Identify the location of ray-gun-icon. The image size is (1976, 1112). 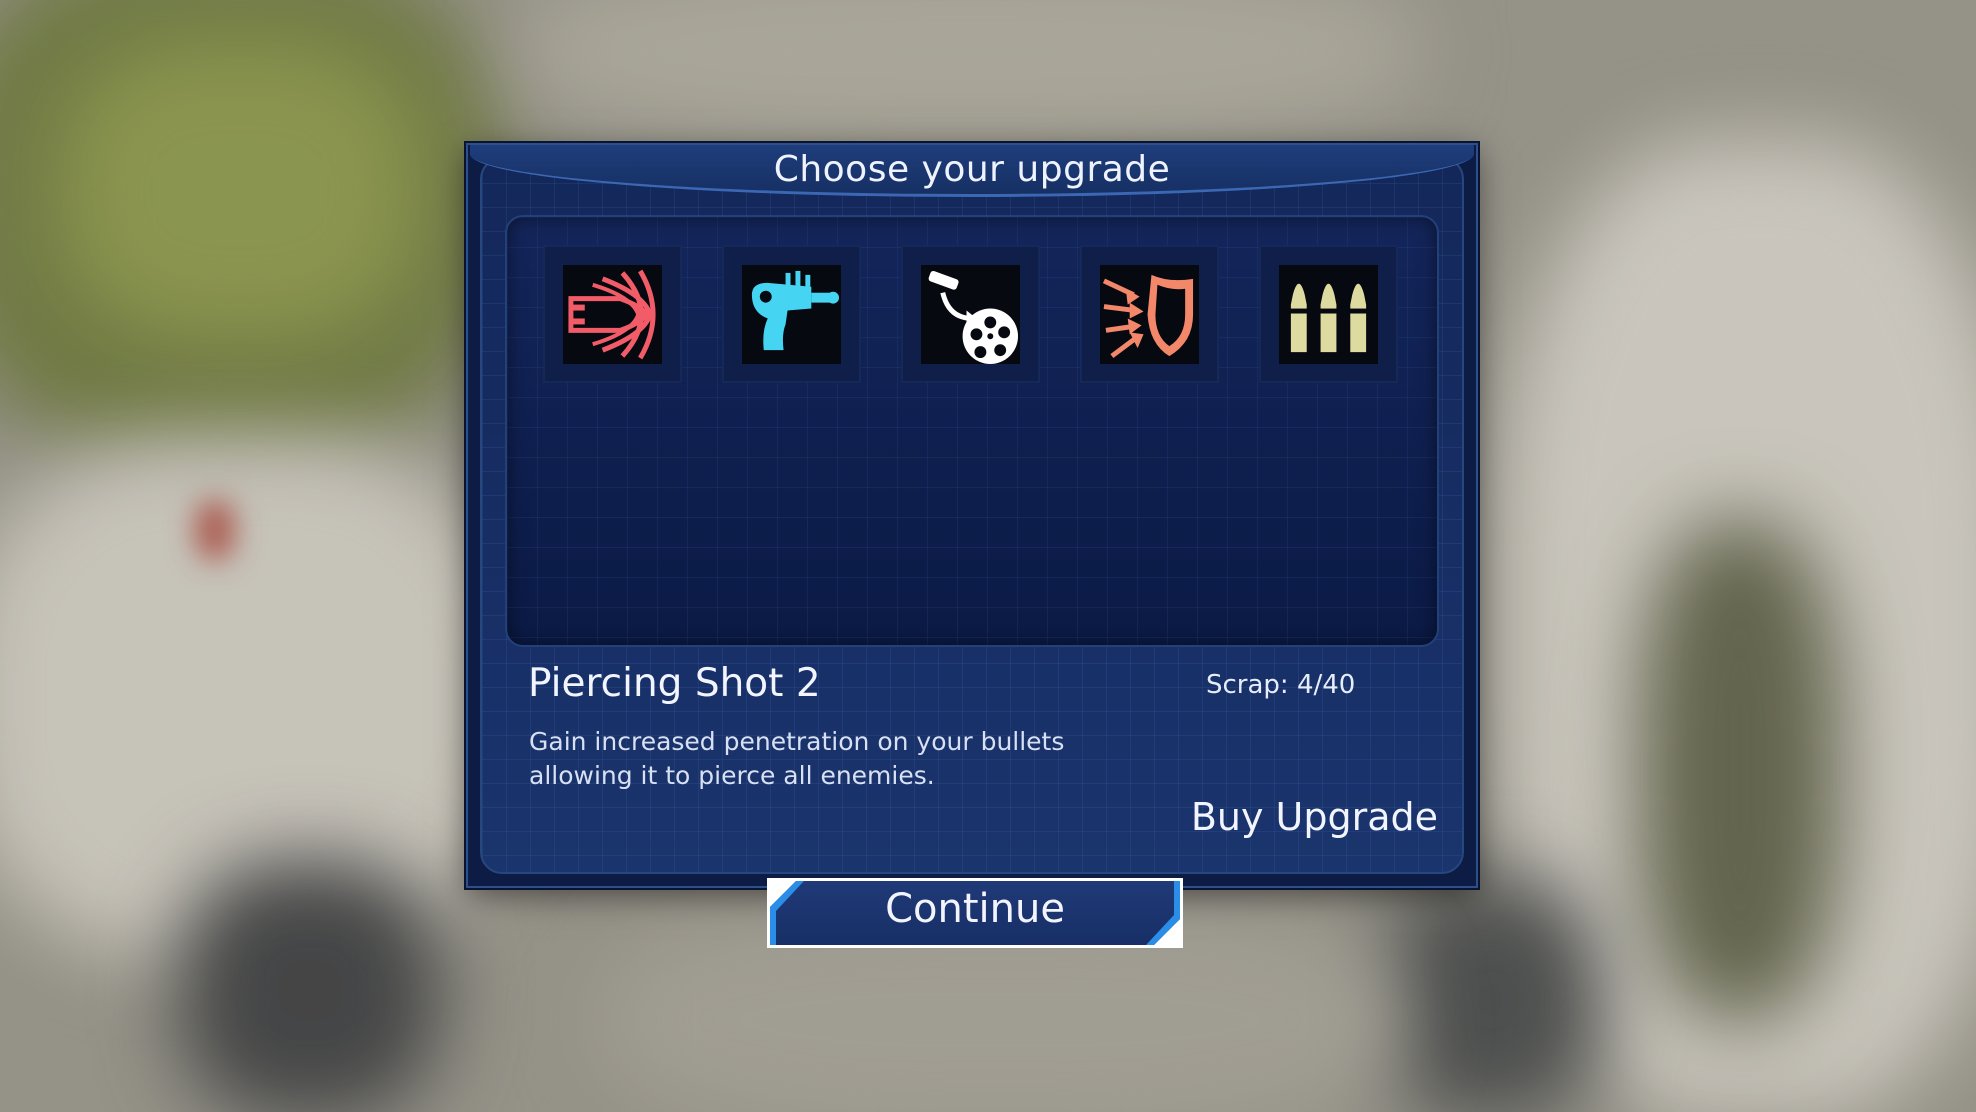
(791, 314).